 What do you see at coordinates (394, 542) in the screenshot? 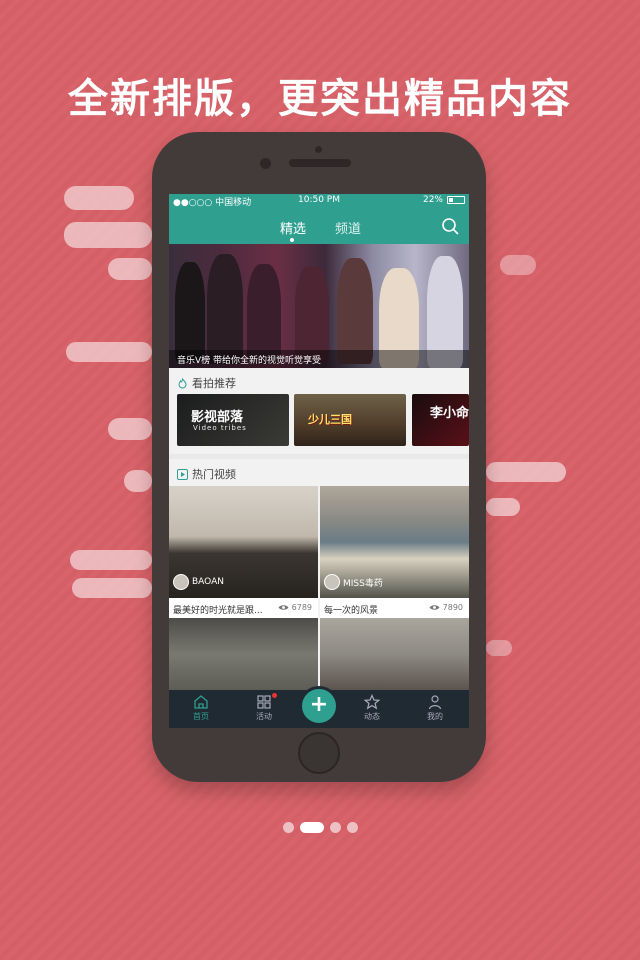
I see `video-thumbnail: MISS毒药` at bounding box center [394, 542].